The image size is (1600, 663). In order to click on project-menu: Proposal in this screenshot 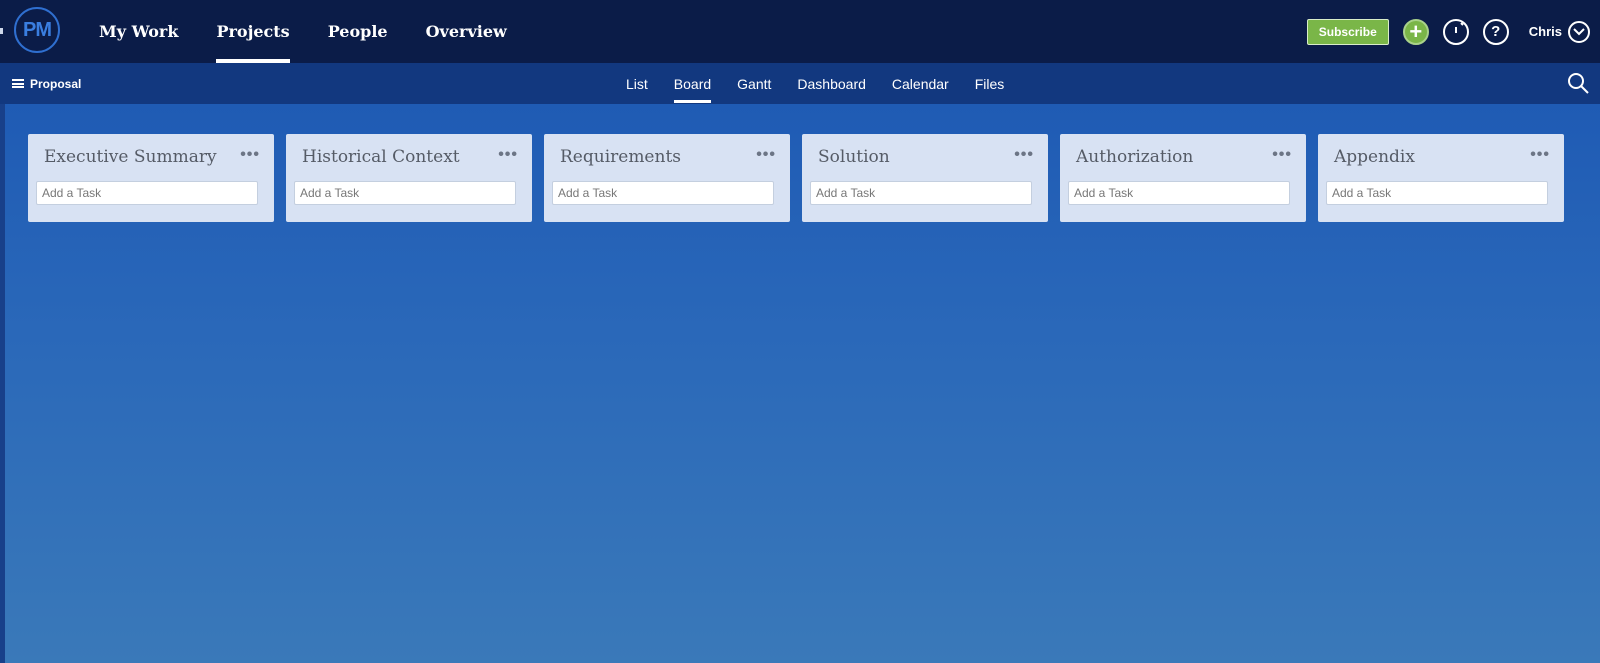, I will do `click(46, 83)`.